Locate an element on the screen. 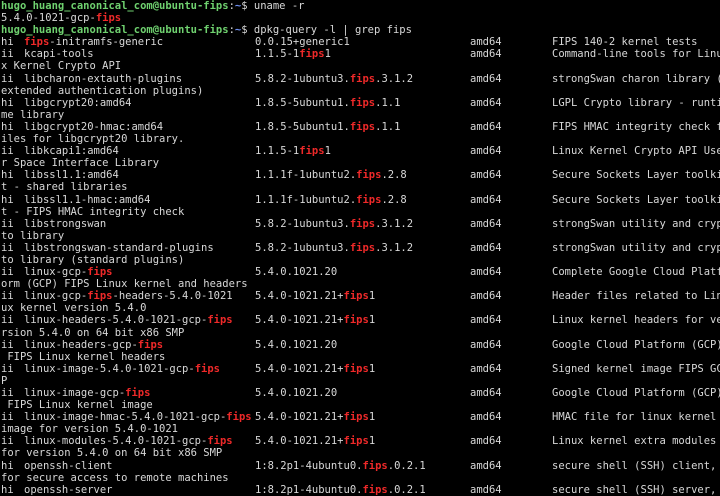 The height and width of the screenshot is (496, 720). package-description: secure shell (SSH) client, is located at coordinates (636, 465).